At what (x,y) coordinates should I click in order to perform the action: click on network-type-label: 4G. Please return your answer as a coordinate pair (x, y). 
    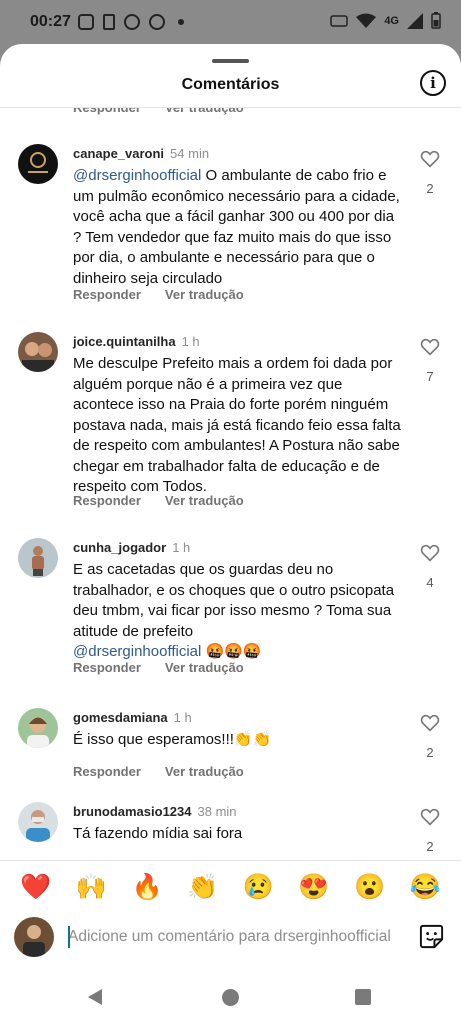
    Looking at the image, I should click on (391, 20).